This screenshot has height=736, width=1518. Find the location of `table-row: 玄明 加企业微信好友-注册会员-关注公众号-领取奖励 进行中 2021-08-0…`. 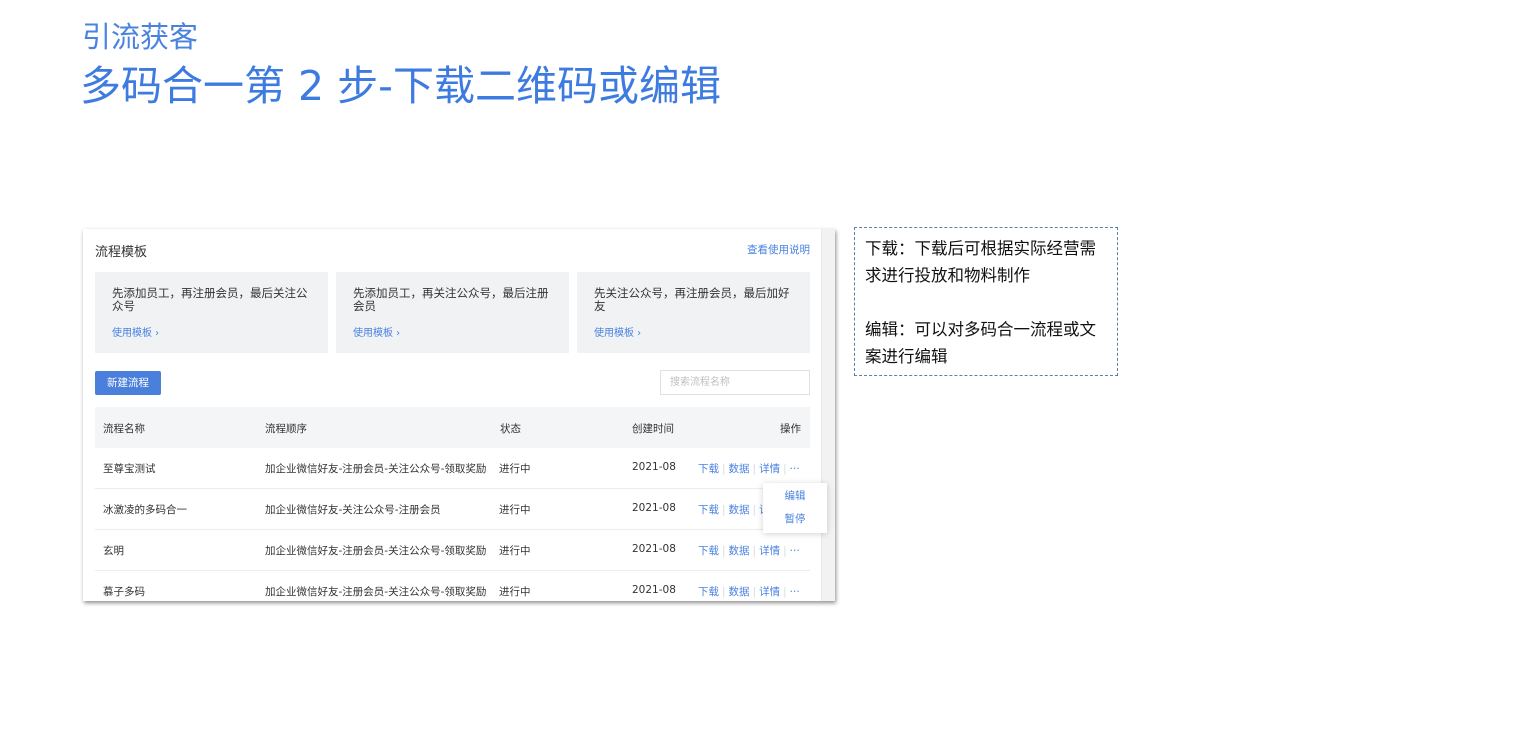

table-row: 玄明 加企业微信好友-注册会员-关注公众号-领取奖励 进行中 2021-08-0… is located at coordinates (452, 550).